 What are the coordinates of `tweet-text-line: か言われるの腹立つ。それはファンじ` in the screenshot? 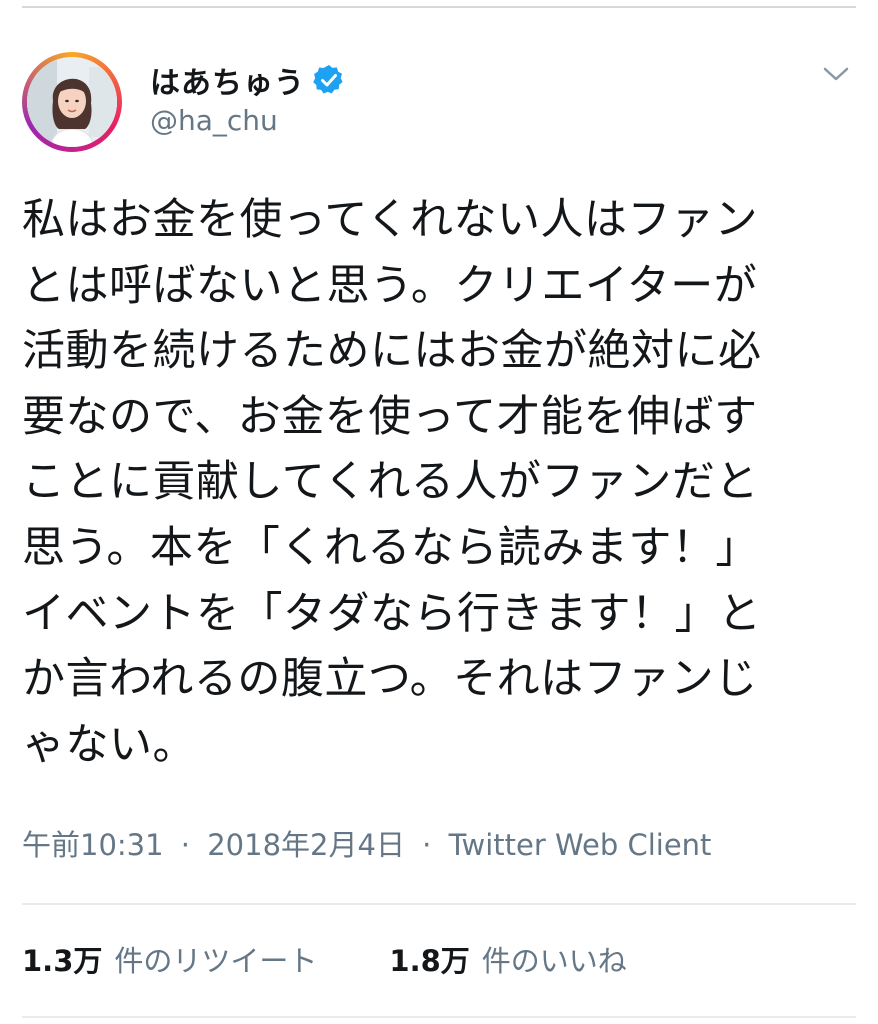 It's located at (390, 679).